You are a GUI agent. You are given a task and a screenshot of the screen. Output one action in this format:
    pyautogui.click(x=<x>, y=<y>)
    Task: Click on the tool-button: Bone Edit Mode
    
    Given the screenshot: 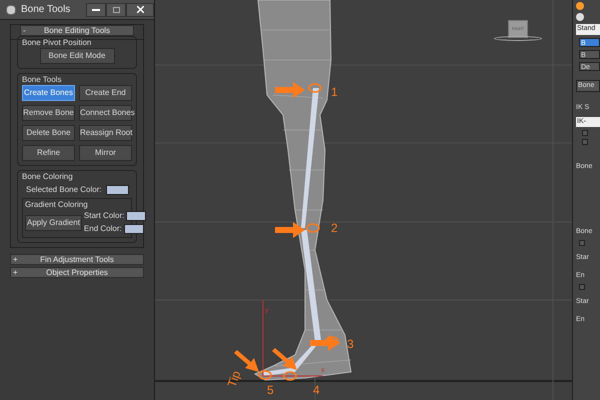 What is the action you would take?
    pyautogui.click(x=77, y=56)
    